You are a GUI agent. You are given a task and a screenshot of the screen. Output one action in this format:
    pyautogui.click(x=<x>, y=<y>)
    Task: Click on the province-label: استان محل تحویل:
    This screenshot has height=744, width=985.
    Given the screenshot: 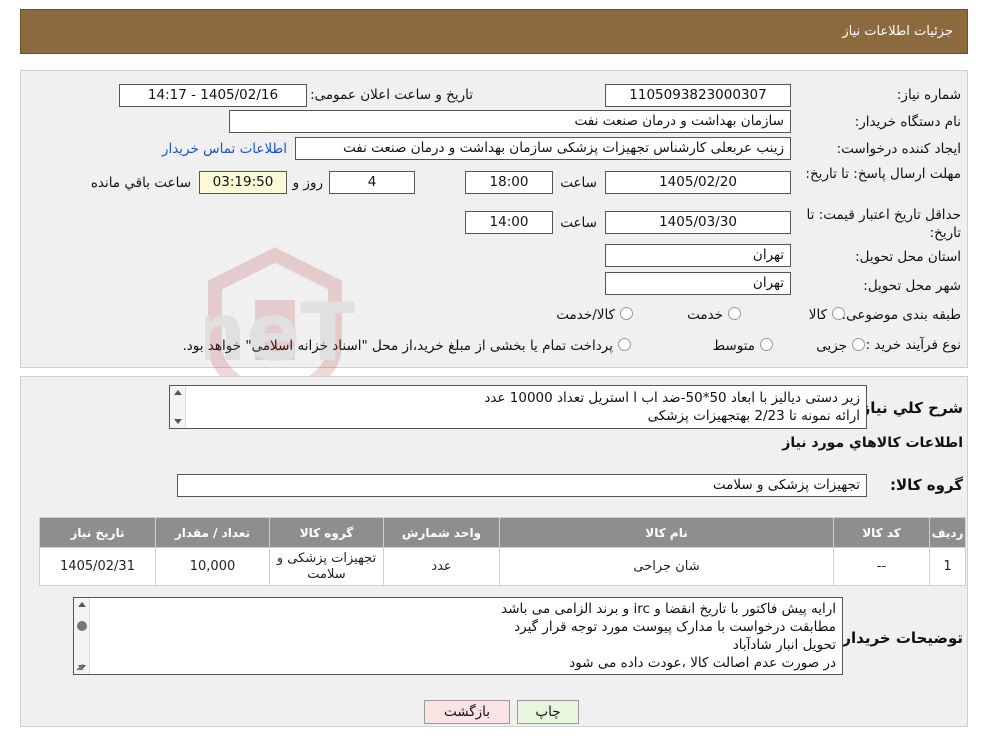 What is the action you would take?
    pyautogui.click(x=908, y=257)
    